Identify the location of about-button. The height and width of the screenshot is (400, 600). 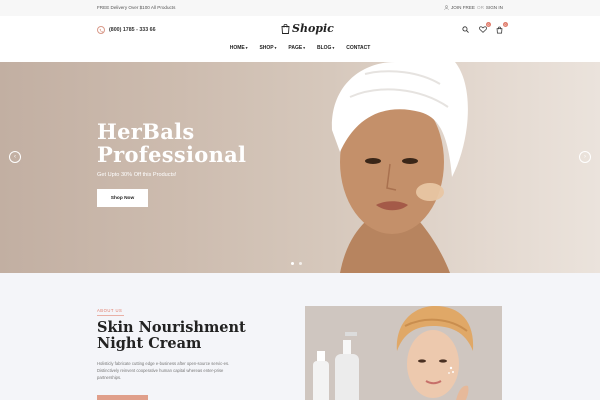
(122, 397).